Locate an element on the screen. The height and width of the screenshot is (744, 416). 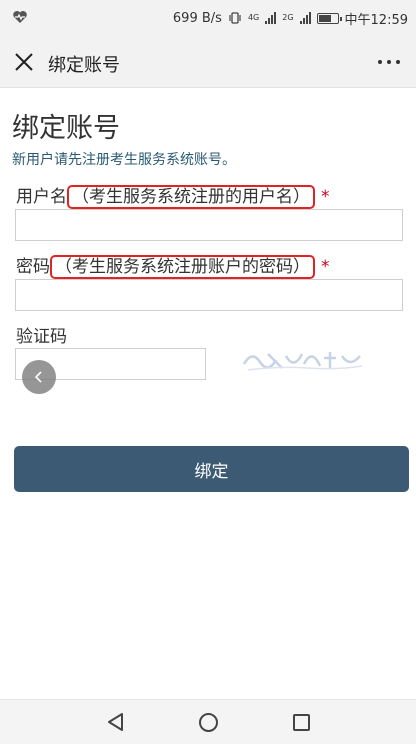
username-field is located at coordinates (209, 225).